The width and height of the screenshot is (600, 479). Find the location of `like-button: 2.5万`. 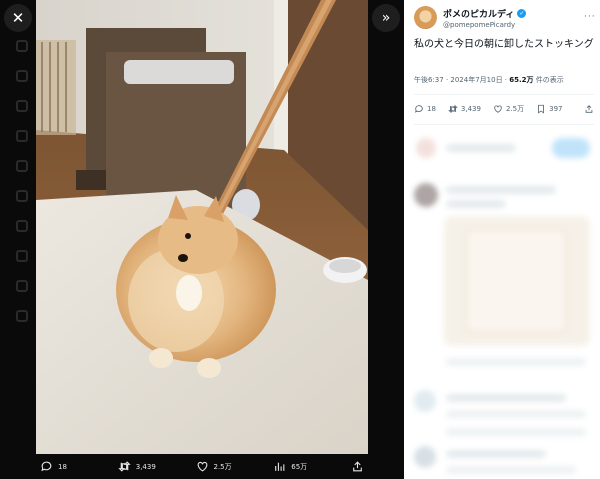

like-button: 2.5万 is located at coordinates (508, 109).